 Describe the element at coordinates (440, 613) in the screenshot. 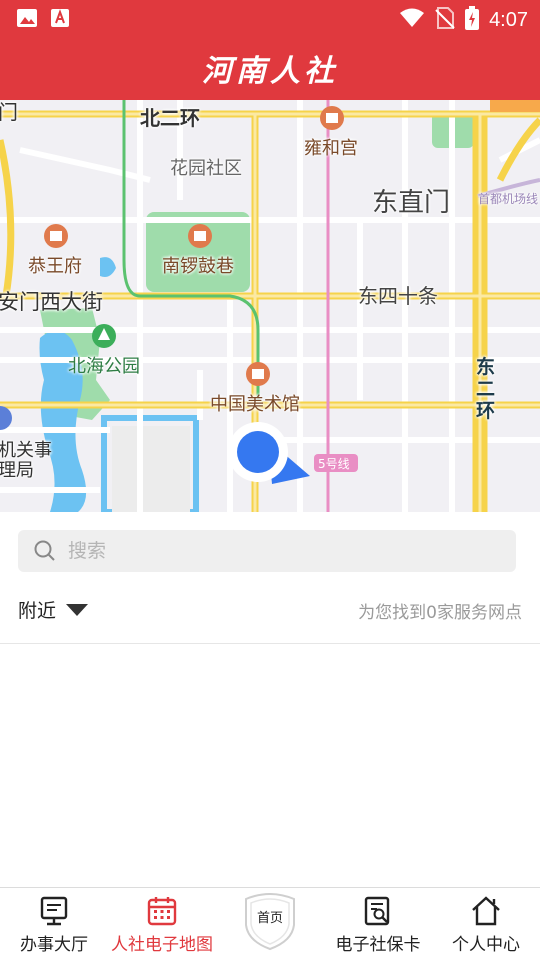

I see `result-count-text: 为您找到0家服务网点` at that location.